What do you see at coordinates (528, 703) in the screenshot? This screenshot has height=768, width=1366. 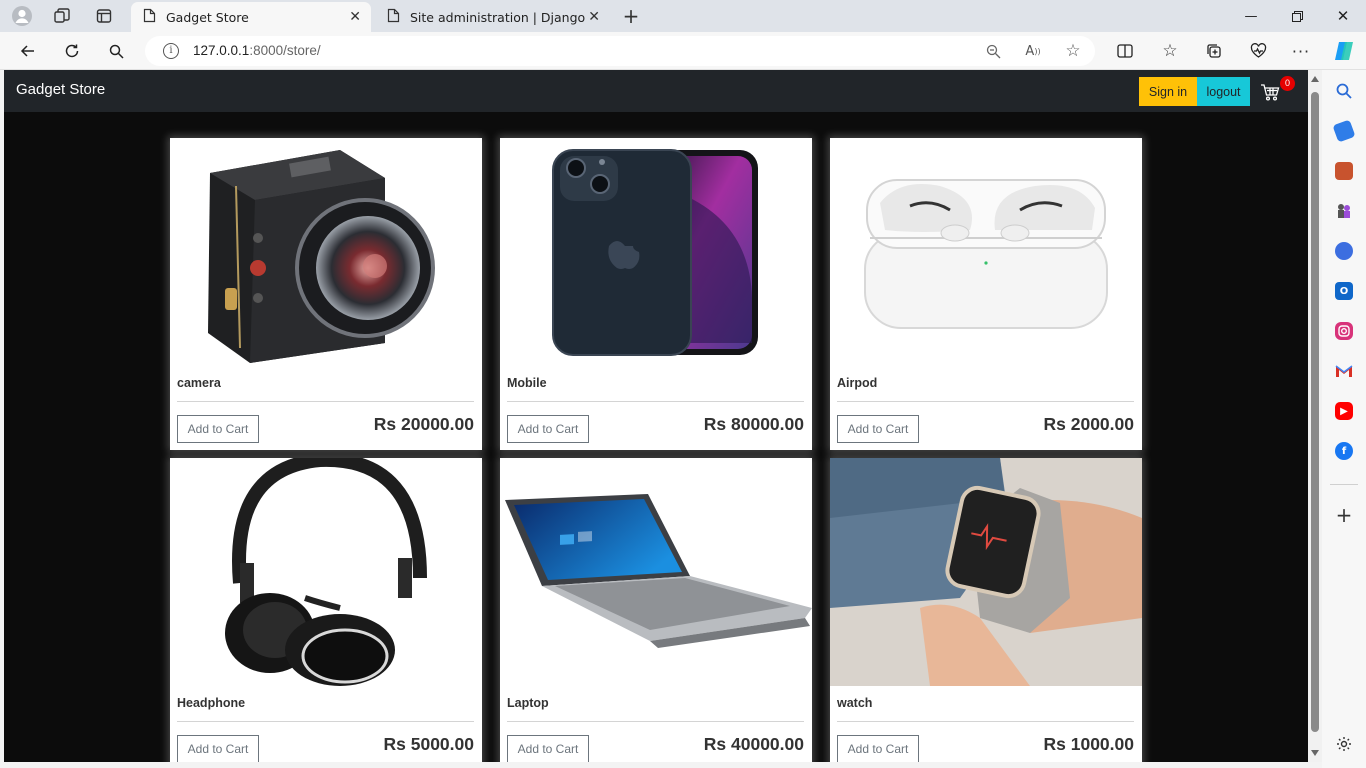 I see `product-name: Laptop` at bounding box center [528, 703].